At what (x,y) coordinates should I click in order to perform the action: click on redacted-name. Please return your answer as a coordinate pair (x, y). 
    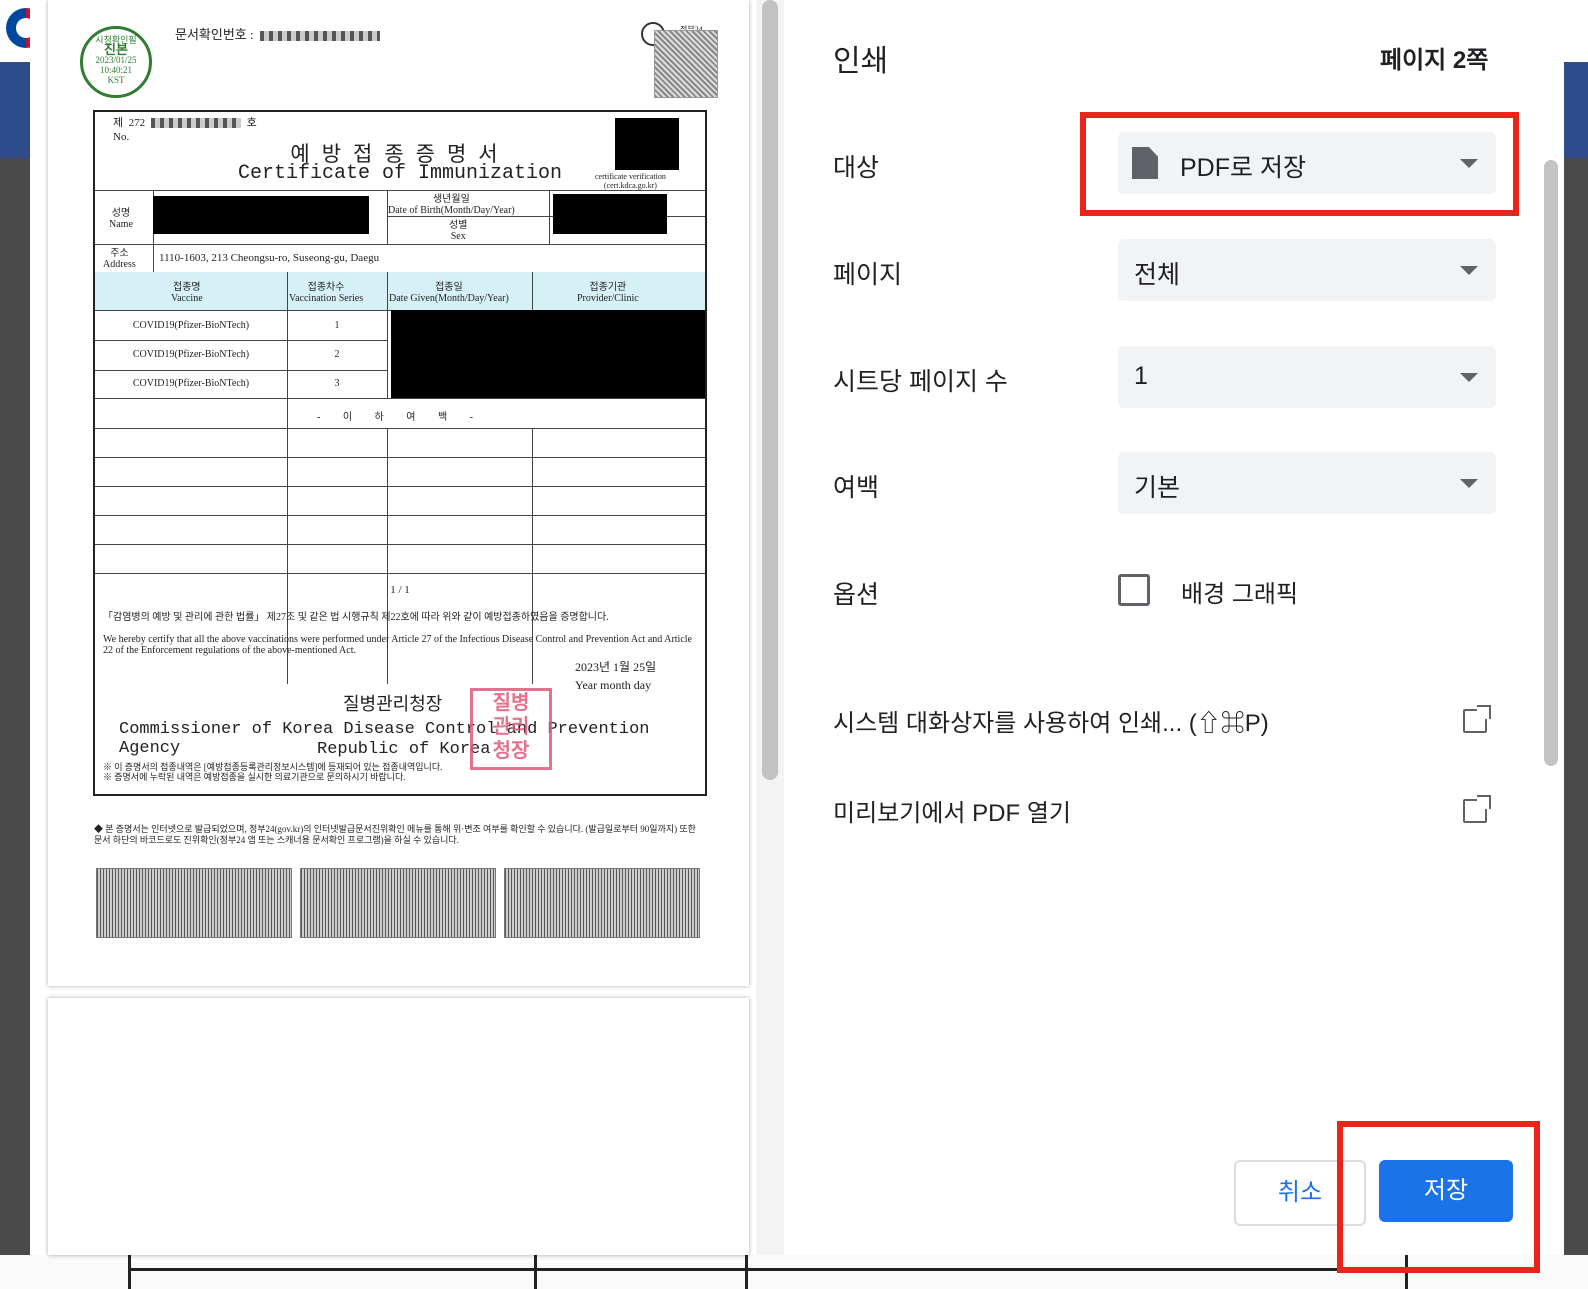
    Looking at the image, I should click on (261, 215).